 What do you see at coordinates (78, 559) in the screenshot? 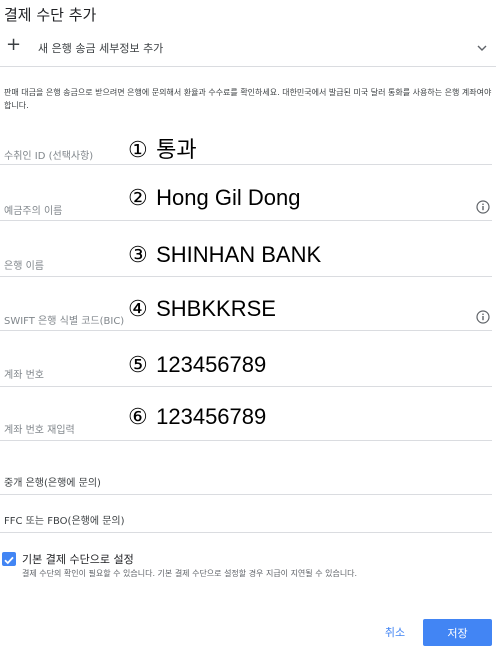
I see `default-payment-method-label: 기본 결제 수단으로 설정` at bounding box center [78, 559].